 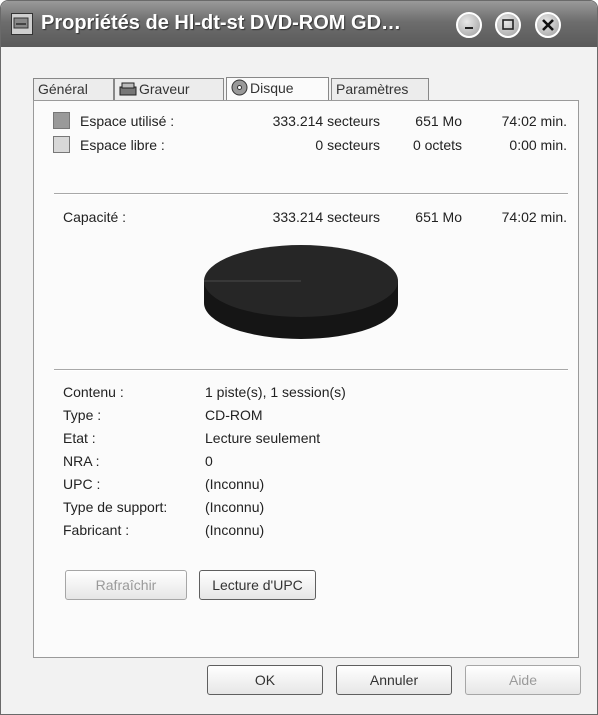 I want to click on free-space-sectors: 0 secteurs, so click(x=347, y=145).